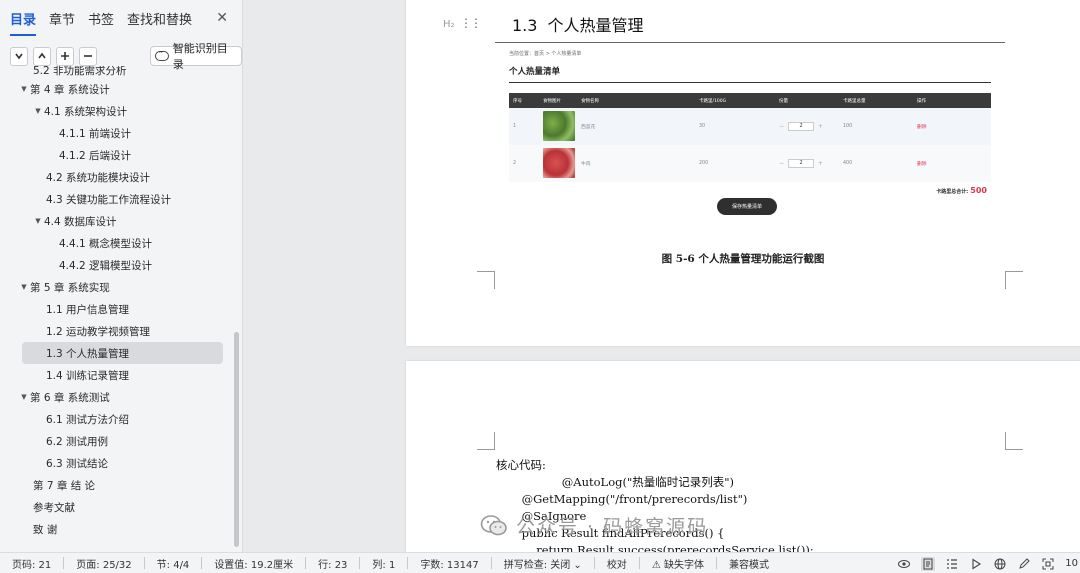  Describe the element at coordinates (904, 564) in the screenshot. I see `eye-icon` at that location.